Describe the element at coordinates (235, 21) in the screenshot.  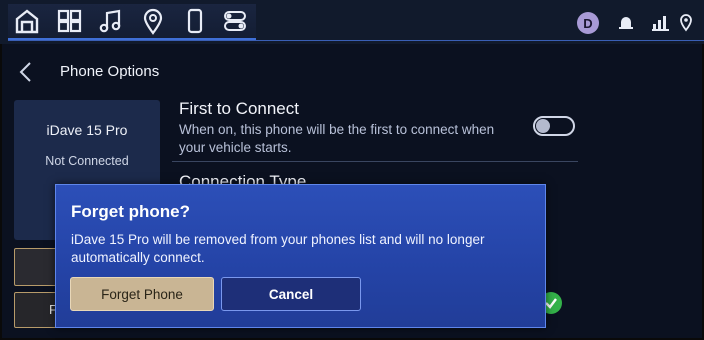
I see `settings-toggles-icon` at that location.